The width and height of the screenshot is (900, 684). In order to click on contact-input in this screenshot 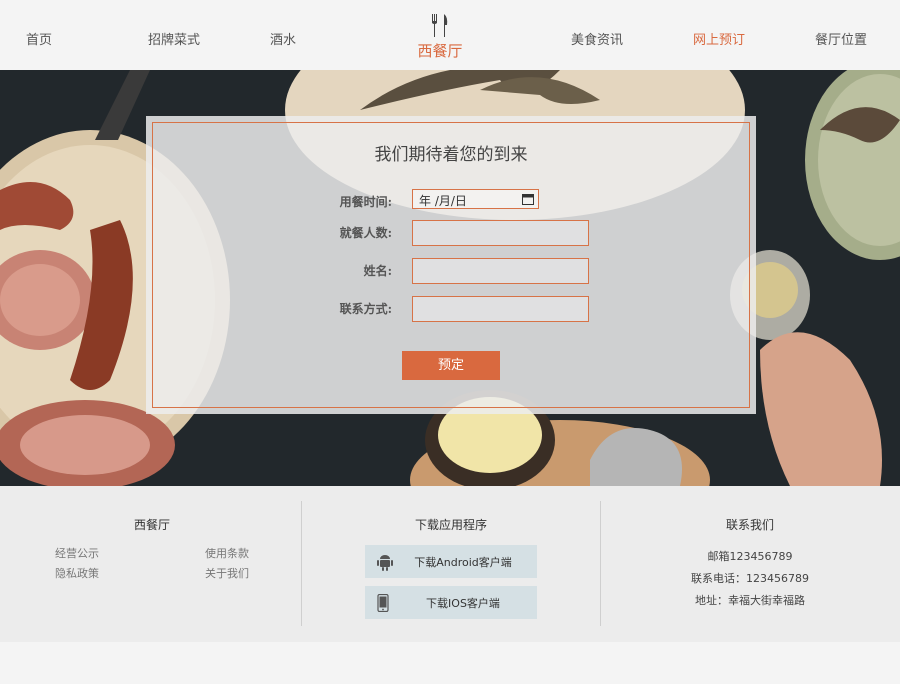, I will do `click(500, 309)`.